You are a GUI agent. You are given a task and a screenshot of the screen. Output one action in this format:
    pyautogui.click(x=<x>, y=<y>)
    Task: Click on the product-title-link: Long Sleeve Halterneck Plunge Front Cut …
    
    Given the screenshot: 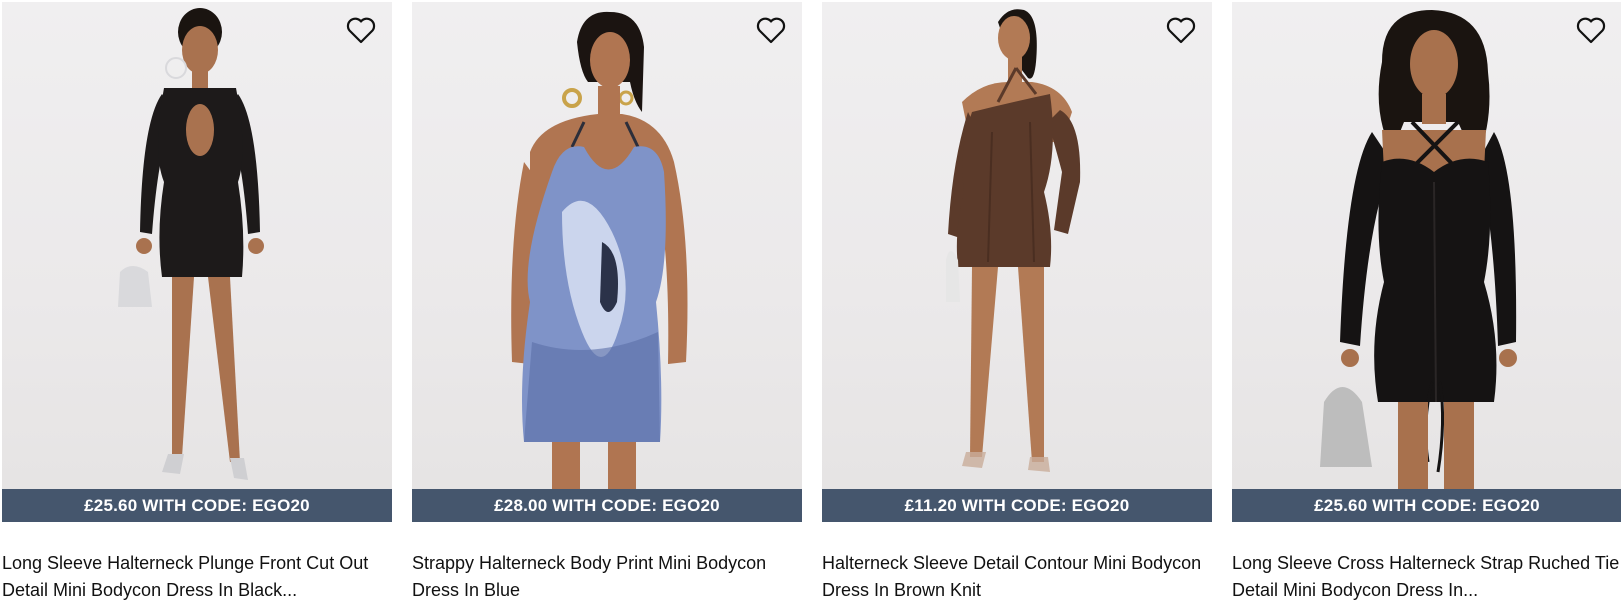 What is the action you would take?
    pyautogui.click(x=197, y=577)
    